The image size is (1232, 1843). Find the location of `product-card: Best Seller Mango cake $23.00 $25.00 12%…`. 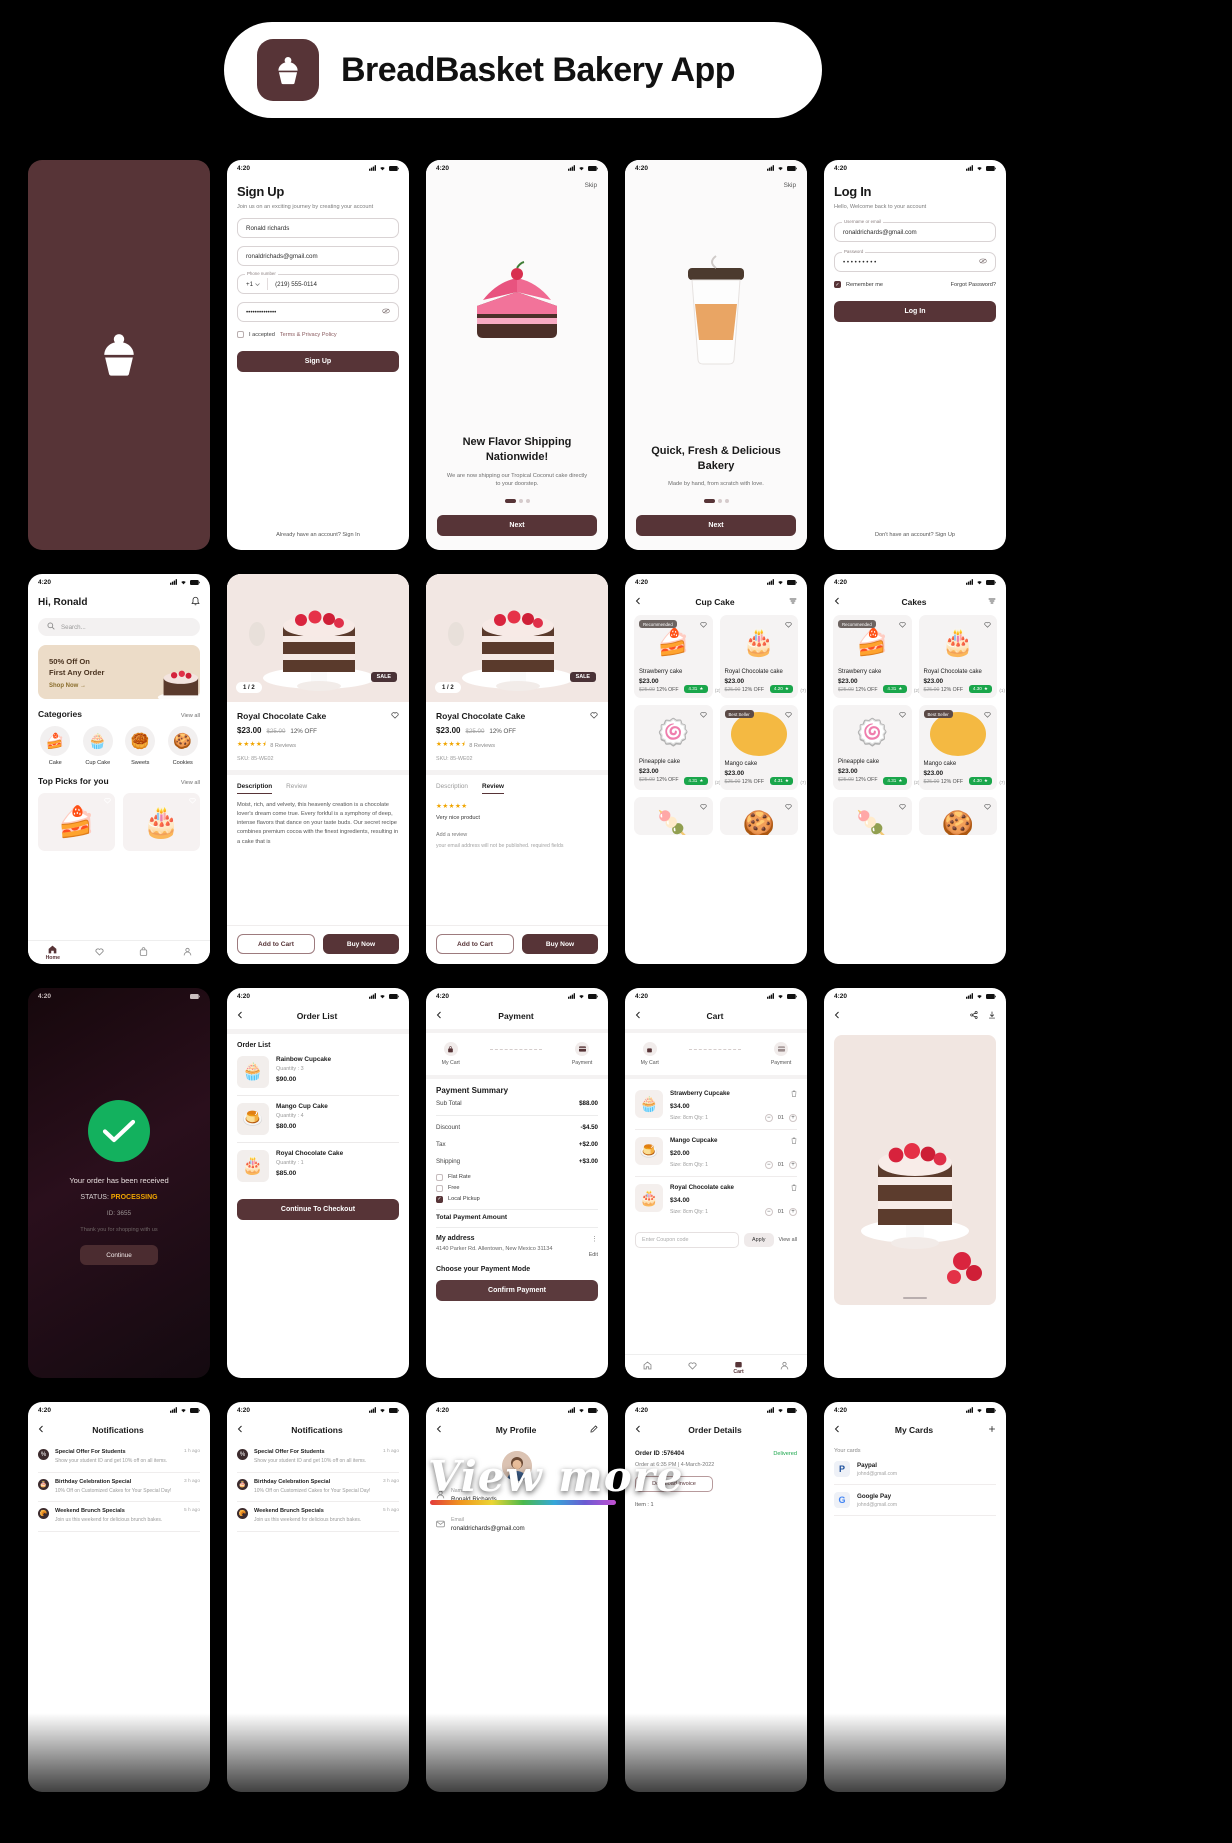

product-card: Best Seller Mango cake $23.00 $25.00 12%… is located at coordinates (762, 747).